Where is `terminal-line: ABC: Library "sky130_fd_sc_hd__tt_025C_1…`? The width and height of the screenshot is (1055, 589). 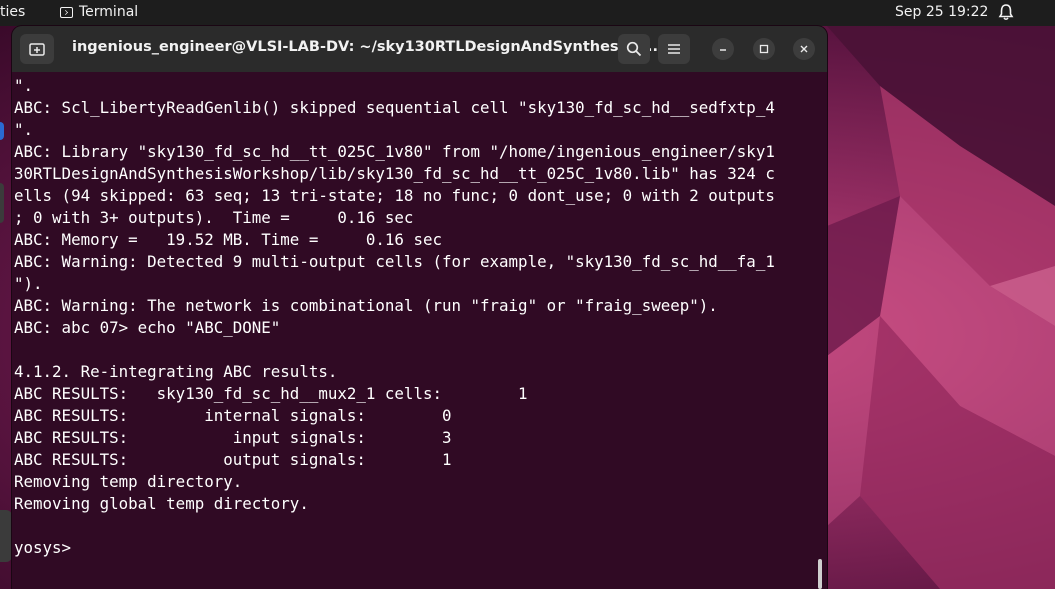
terminal-line: ABC: Library "sky130_fd_sc_hd__tt_025C_1… is located at coordinates (394, 151).